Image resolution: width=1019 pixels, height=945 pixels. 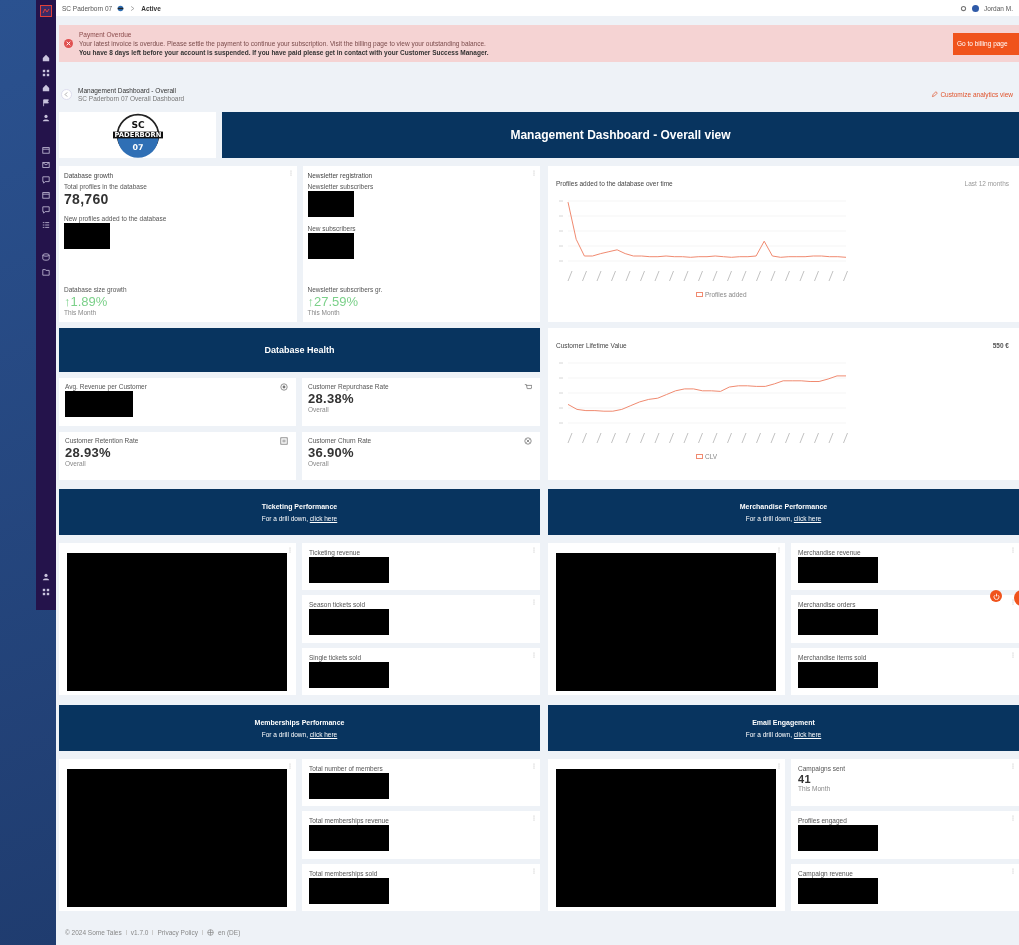 I want to click on logo-icon, so click(x=46, y=11).